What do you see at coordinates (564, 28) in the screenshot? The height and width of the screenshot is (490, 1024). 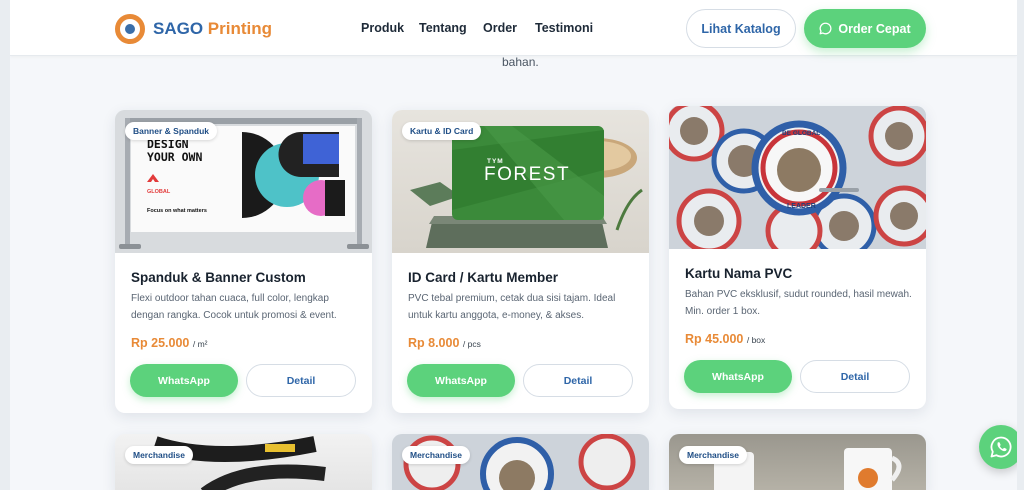 I see `nav-link-testimoni: Testimoni` at bounding box center [564, 28].